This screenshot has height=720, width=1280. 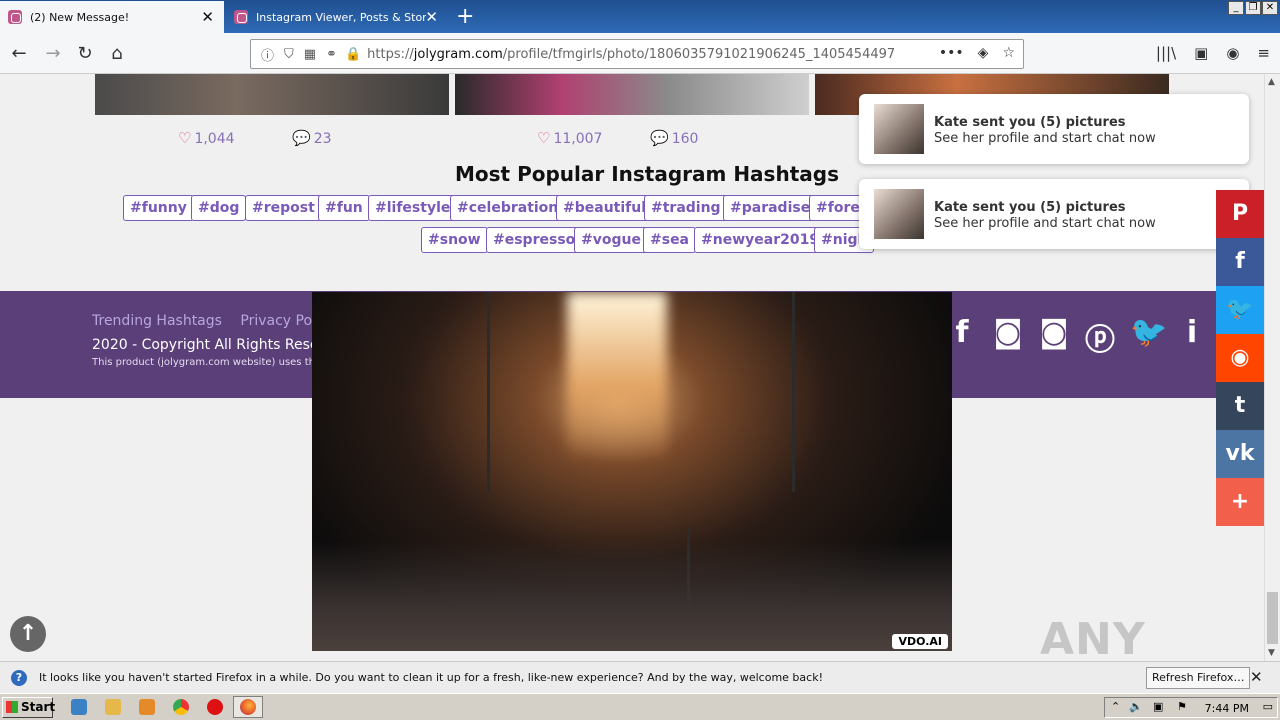 What do you see at coordinates (605, 208) in the screenshot?
I see `hashtag-link: #beautiful` at bounding box center [605, 208].